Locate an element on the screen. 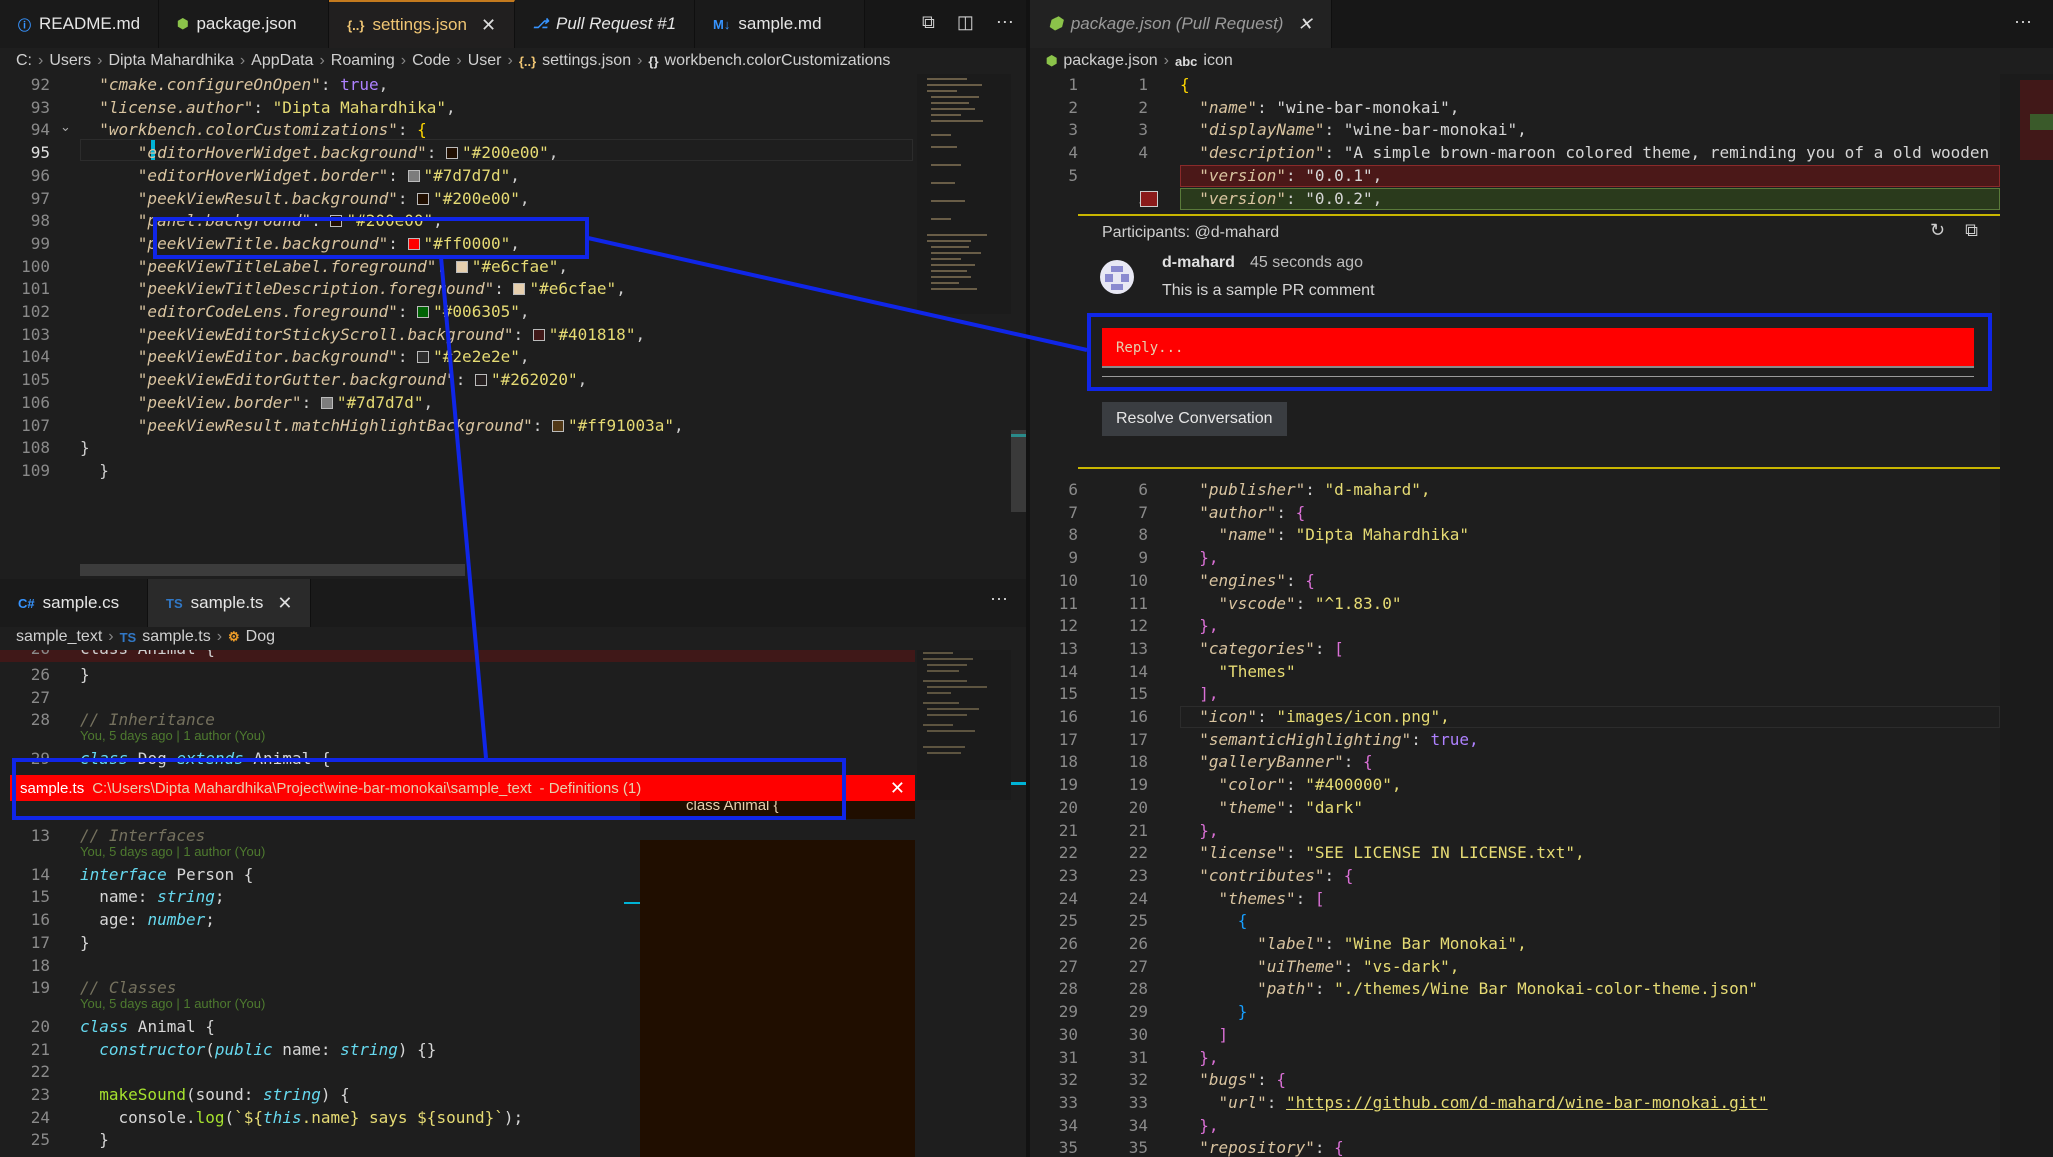 Image resolution: width=2053 pixels, height=1157 pixels. collapse-all-icon: ⧉ is located at coordinates (1971, 230).